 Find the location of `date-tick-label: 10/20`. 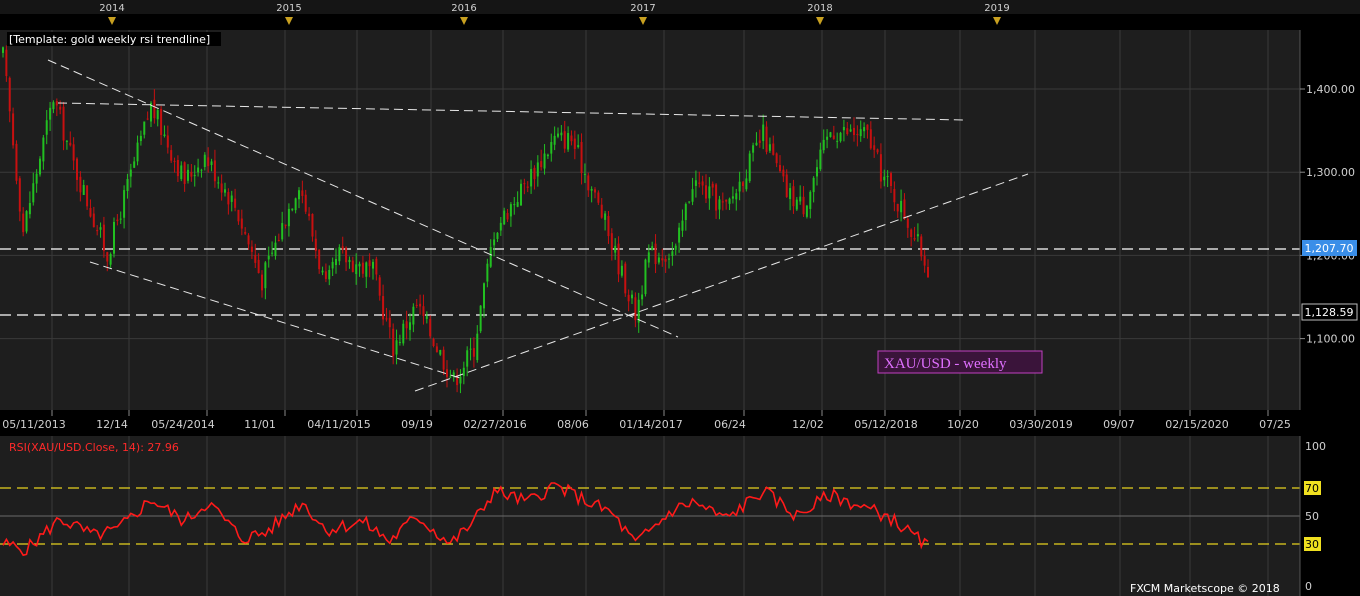

date-tick-label: 10/20 is located at coordinates (963, 424).